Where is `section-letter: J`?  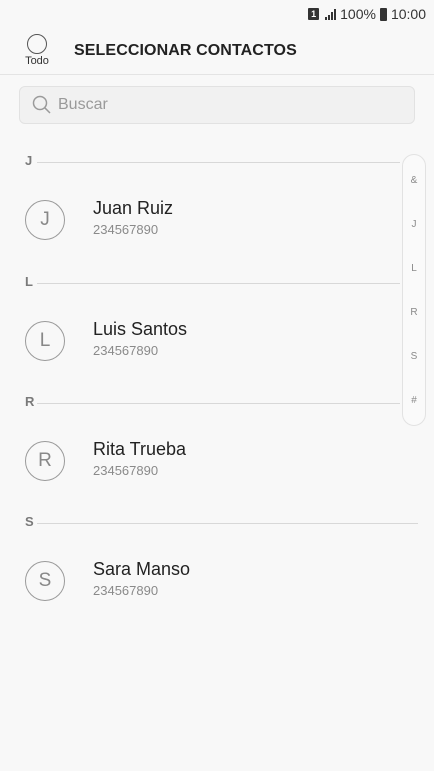
section-letter: J is located at coordinates (29, 160).